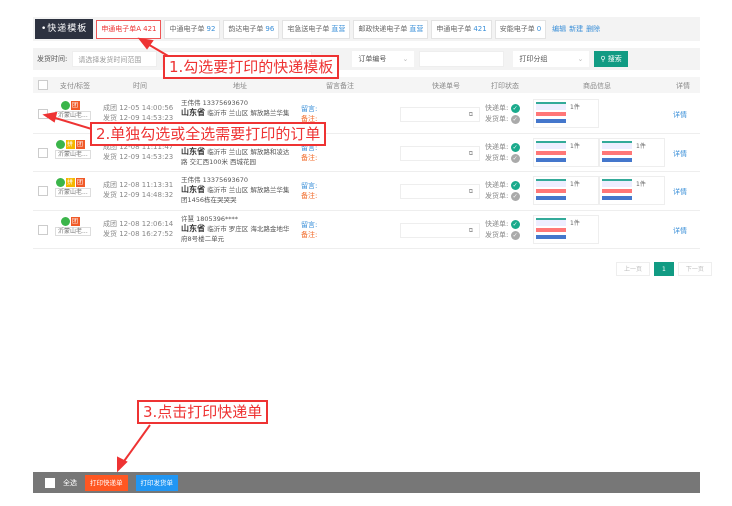 This screenshot has width=732, height=506. What do you see at coordinates (203, 412) in the screenshot?
I see `annotation-step3: 3.点击打印快递单` at bounding box center [203, 412].